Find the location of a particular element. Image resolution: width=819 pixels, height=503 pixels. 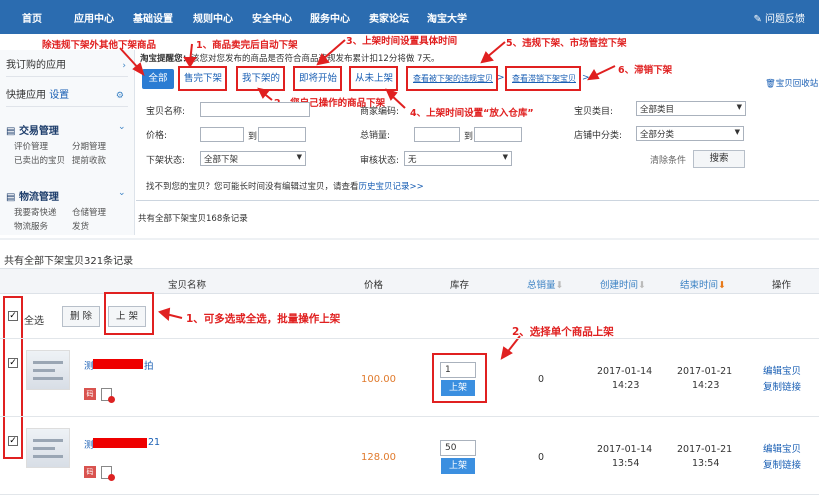

end-time: 13:54 is located at coordinates (706, 463).